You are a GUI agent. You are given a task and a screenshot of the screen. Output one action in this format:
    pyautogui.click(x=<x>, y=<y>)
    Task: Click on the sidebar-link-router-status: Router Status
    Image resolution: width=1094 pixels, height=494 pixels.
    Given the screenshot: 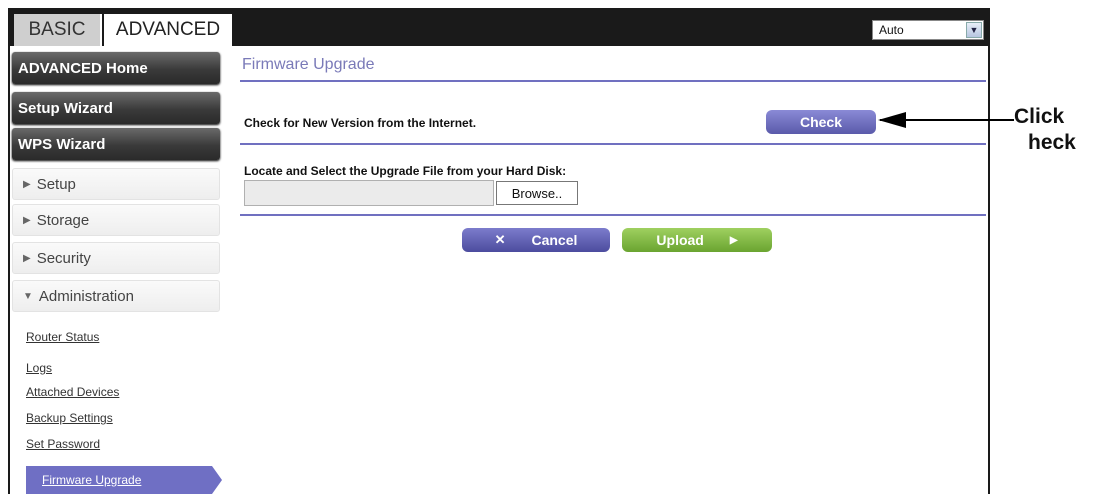 What is the action you would take?
    pyautogui.click(x=62, y=337)
    